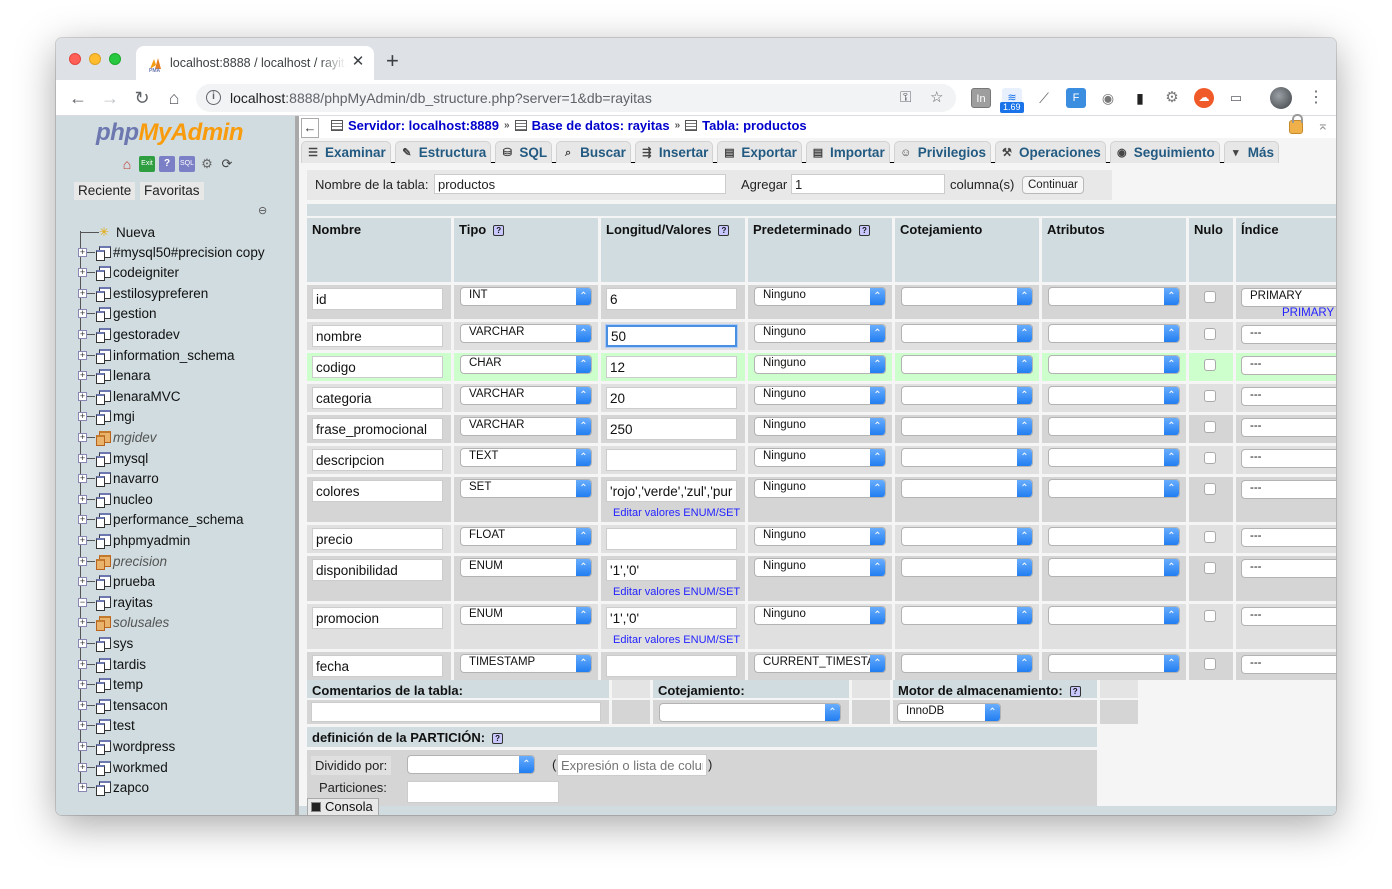  Describe the element at coordinates (1076, 98) in the screenshot. I see `extension-fi-icon: F` at that location.